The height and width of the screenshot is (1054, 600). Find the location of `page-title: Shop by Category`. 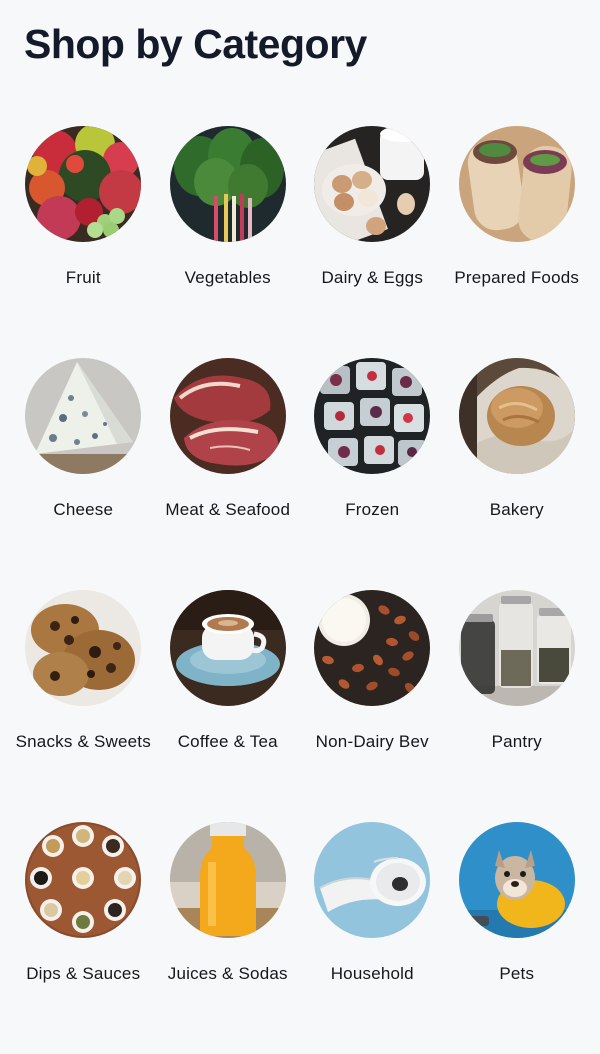

page-title: Shop by Category is located at coordinates (195, 44).